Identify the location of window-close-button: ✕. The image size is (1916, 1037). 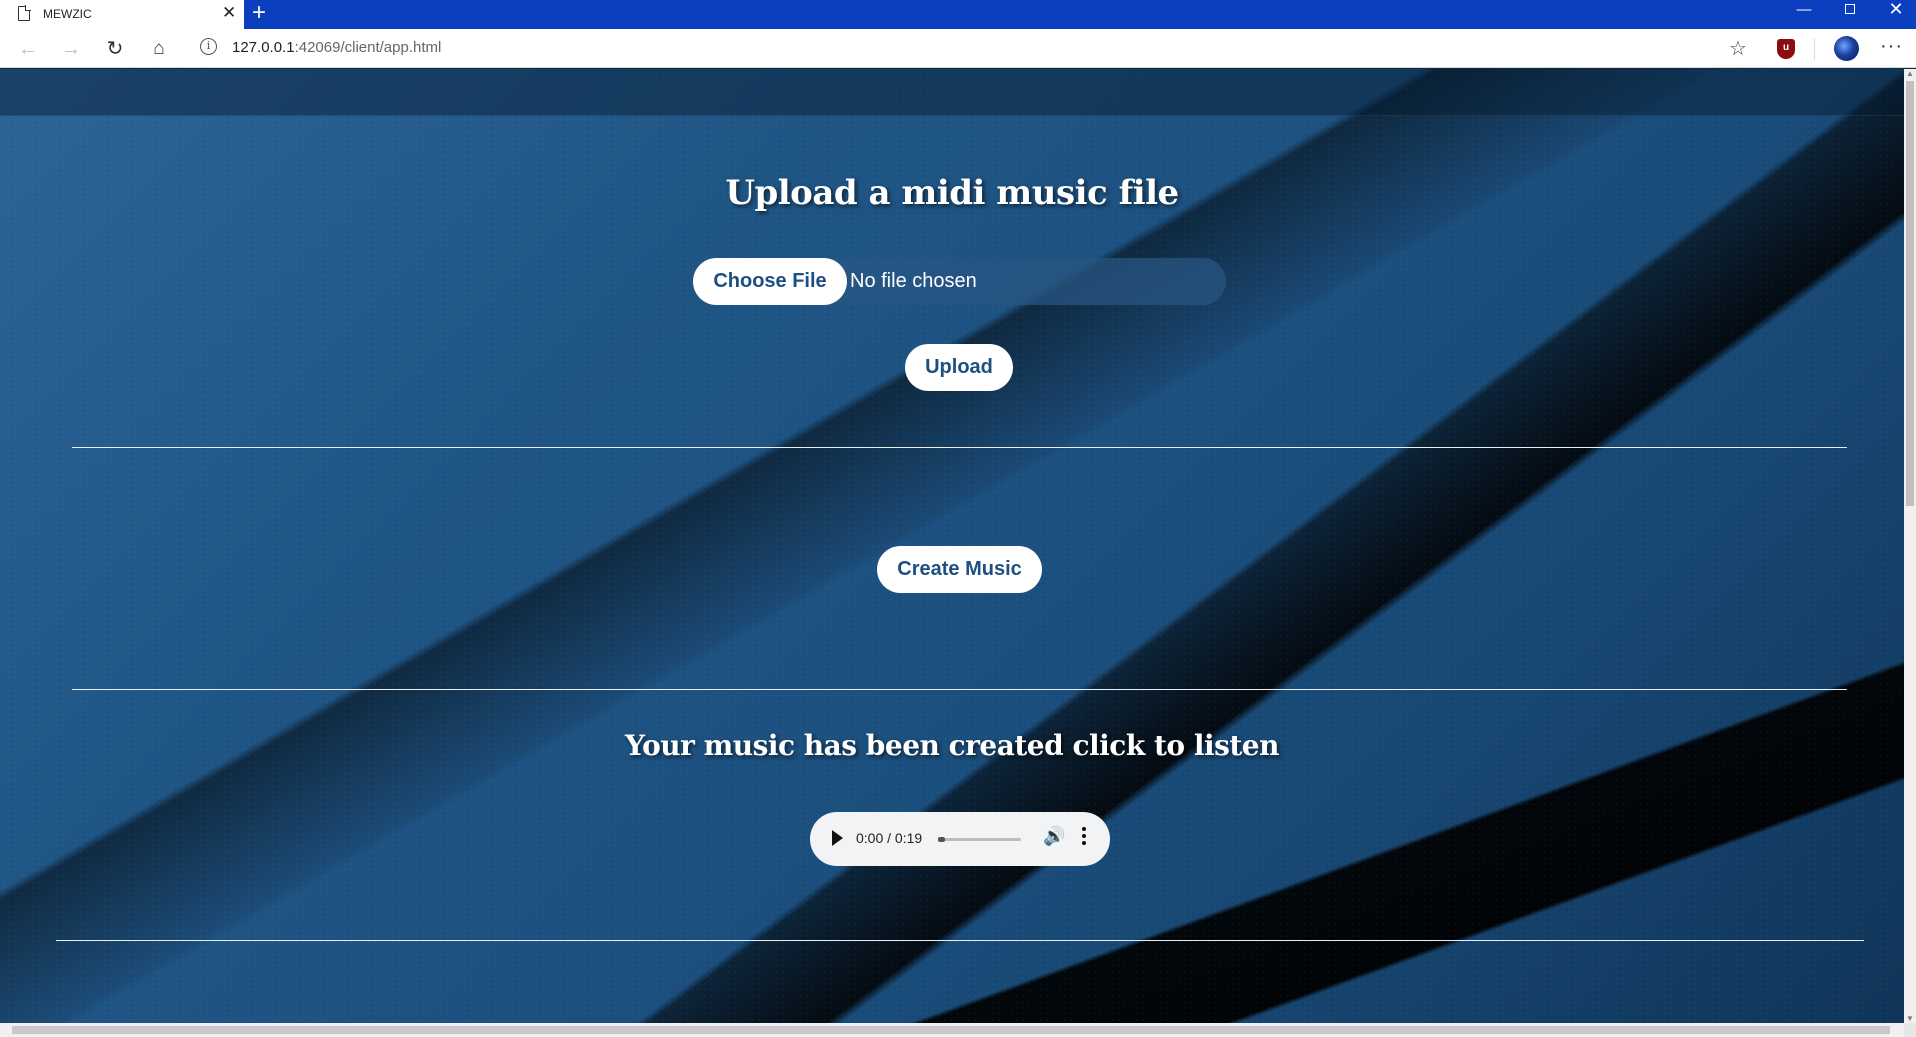
(1894, 14).